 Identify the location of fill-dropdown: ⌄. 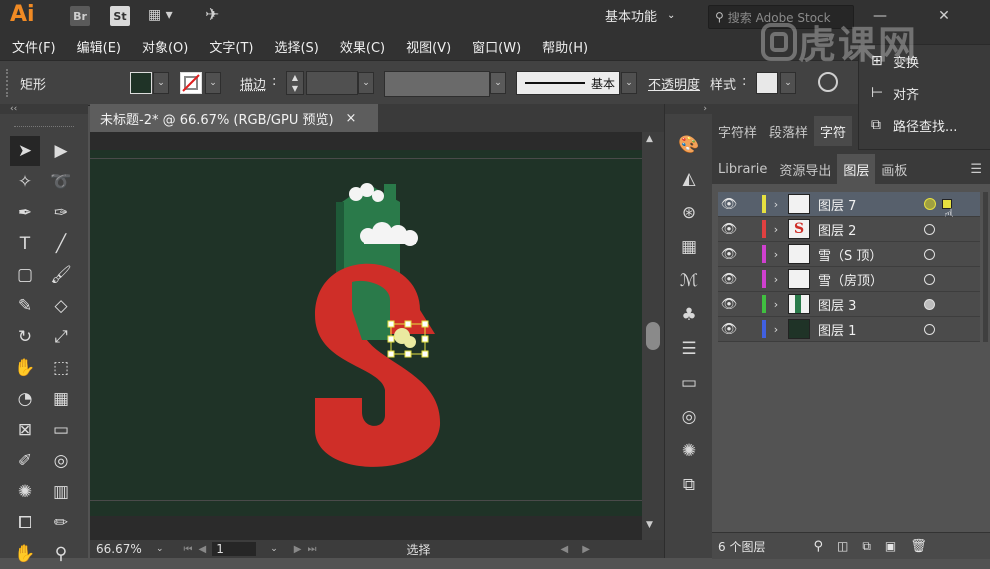
(161, 83).